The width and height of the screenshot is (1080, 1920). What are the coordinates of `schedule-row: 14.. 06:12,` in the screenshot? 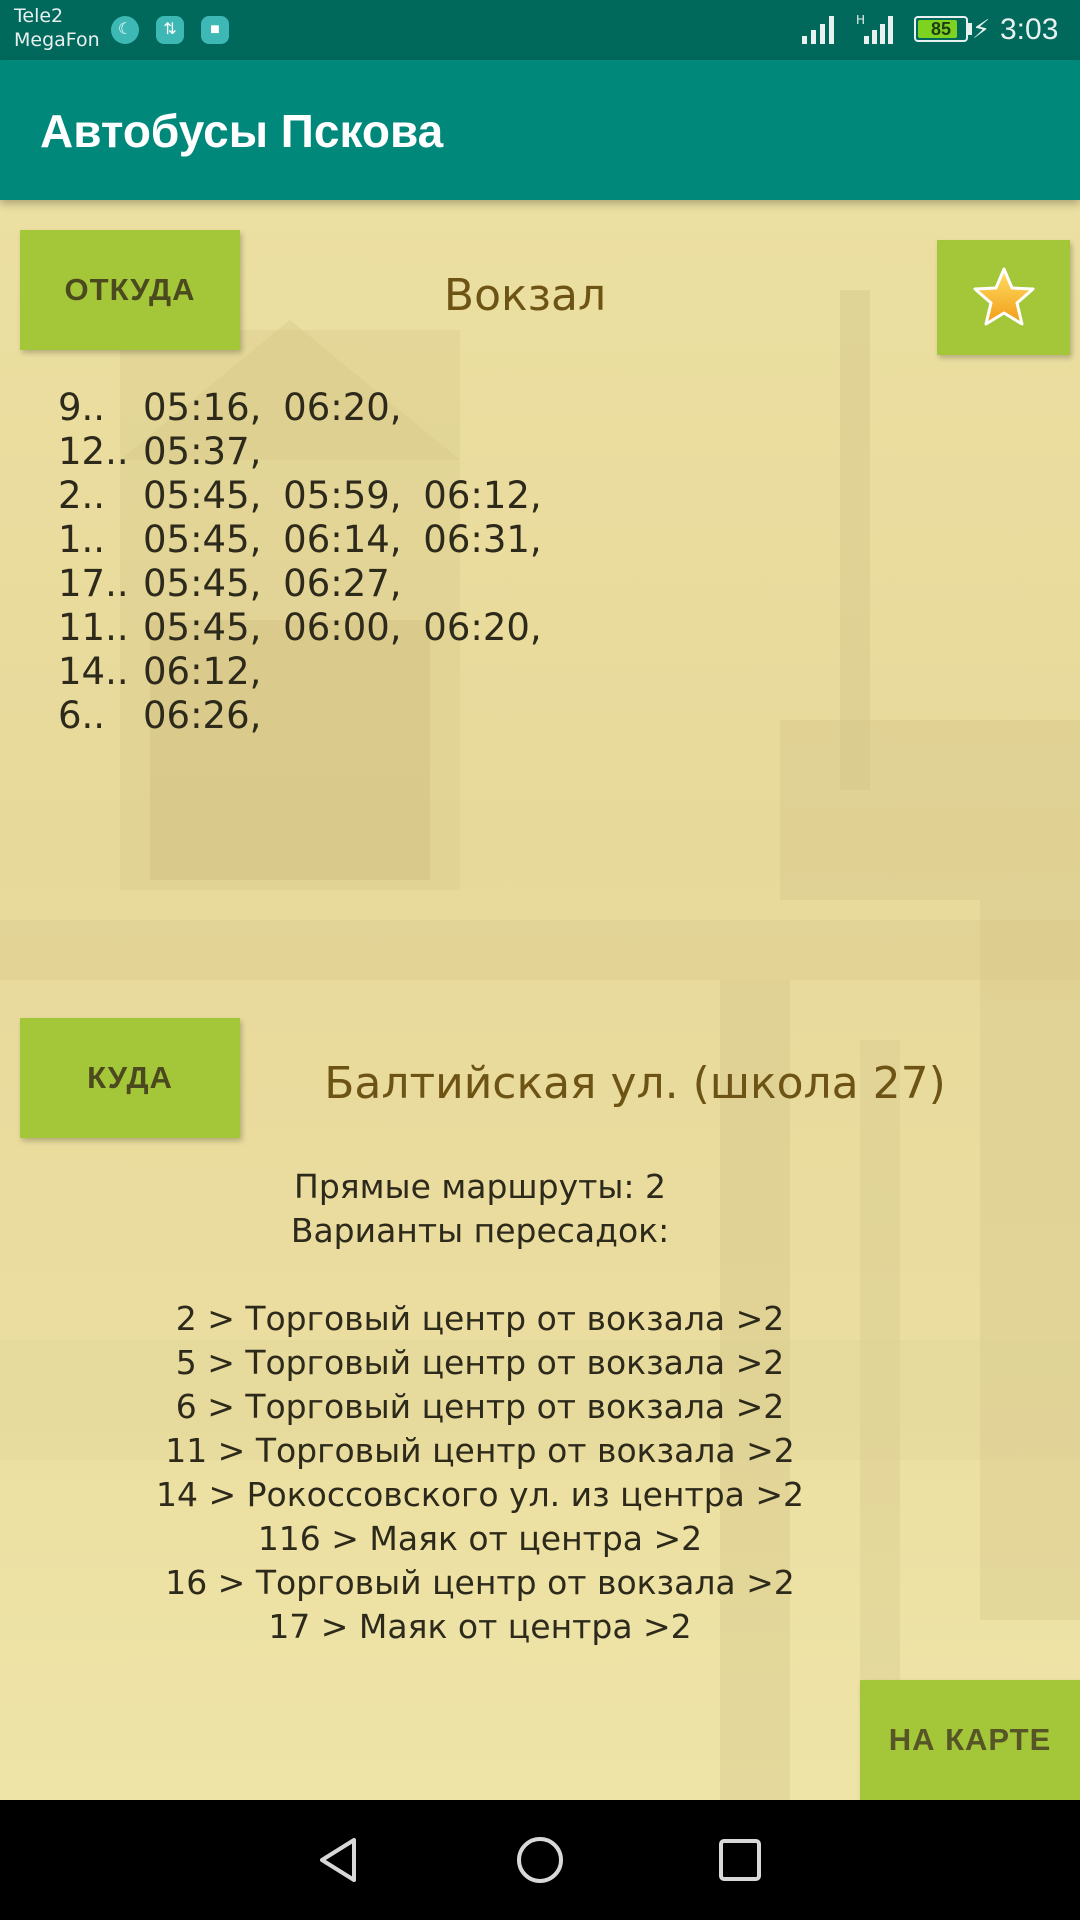 It's located at (300, 672).